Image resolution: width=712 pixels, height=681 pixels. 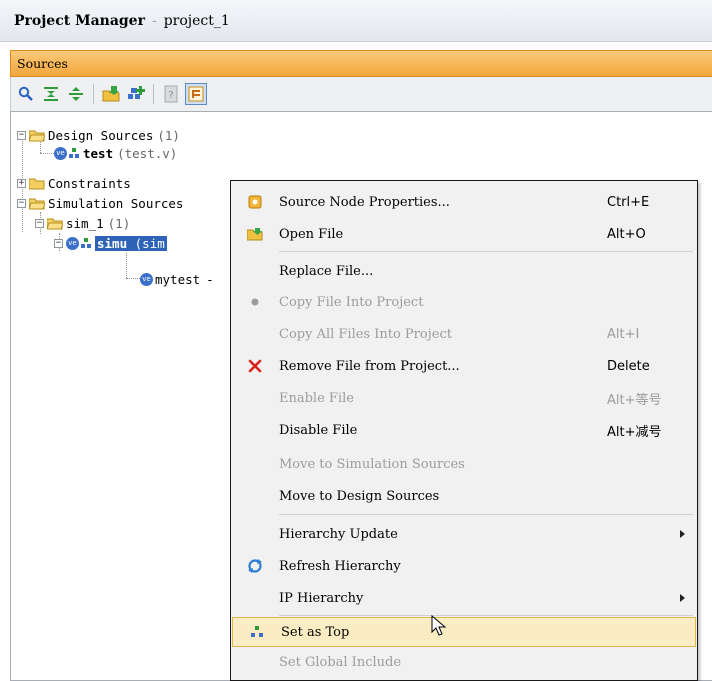 I want to click on expand-all-icon, so click(x=76, y=94).